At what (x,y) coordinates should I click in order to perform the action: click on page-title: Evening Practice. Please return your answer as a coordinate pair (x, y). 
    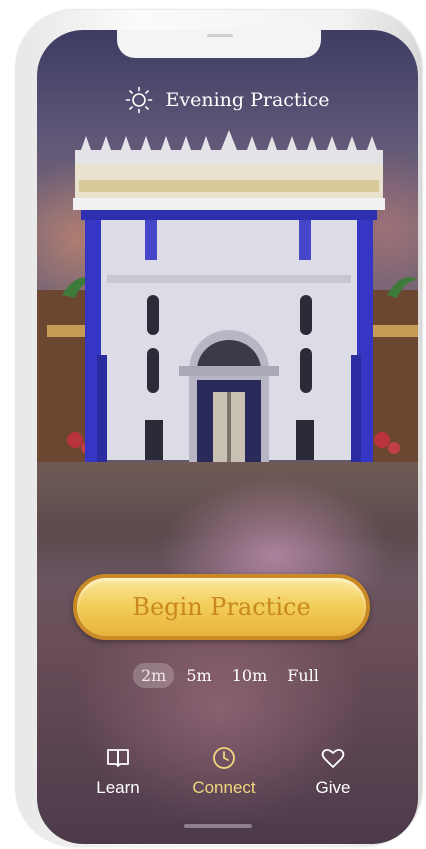
    Looking at the image, I should click on (247, 100).